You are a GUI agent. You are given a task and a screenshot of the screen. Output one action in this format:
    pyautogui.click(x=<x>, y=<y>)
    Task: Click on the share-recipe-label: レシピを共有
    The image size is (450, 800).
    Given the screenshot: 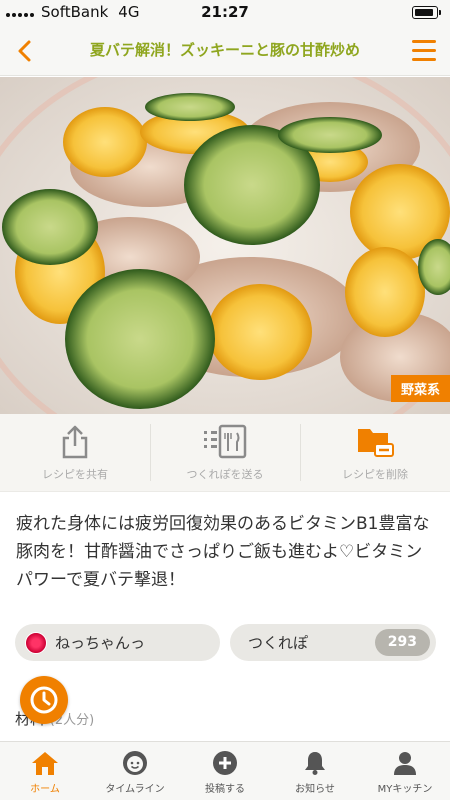 What is the action you would take?
    pyautogui.click(x=75, y=474)
    